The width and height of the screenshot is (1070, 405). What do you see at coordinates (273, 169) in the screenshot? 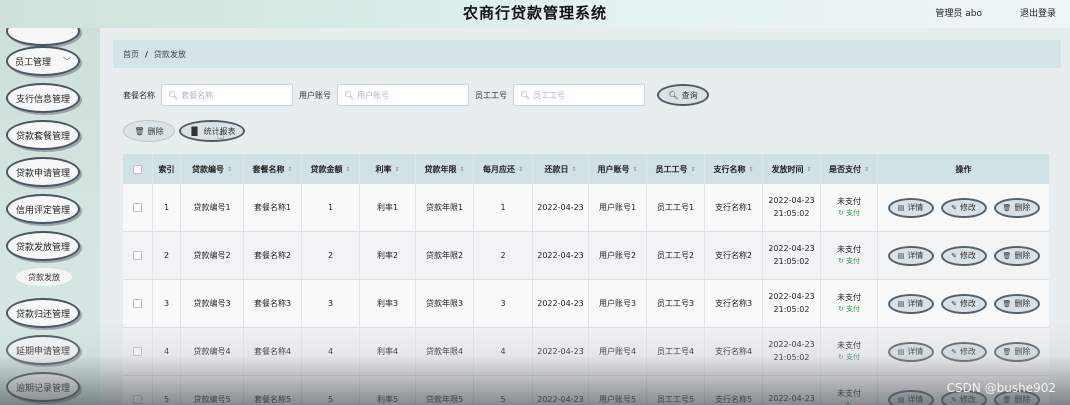
I see `header-package: 套餐名称` at bounding box center [273, 169].